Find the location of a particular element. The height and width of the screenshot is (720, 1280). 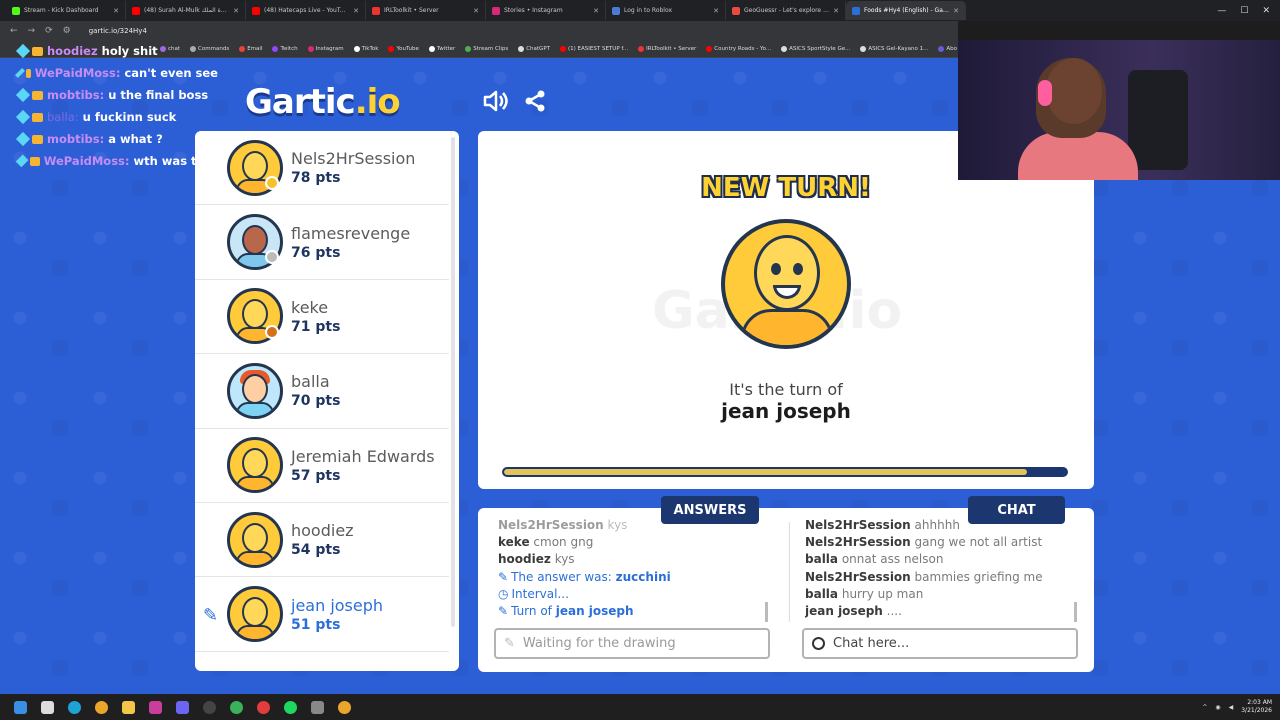

player-points: 54 pts is located at coordinates (316, 550).